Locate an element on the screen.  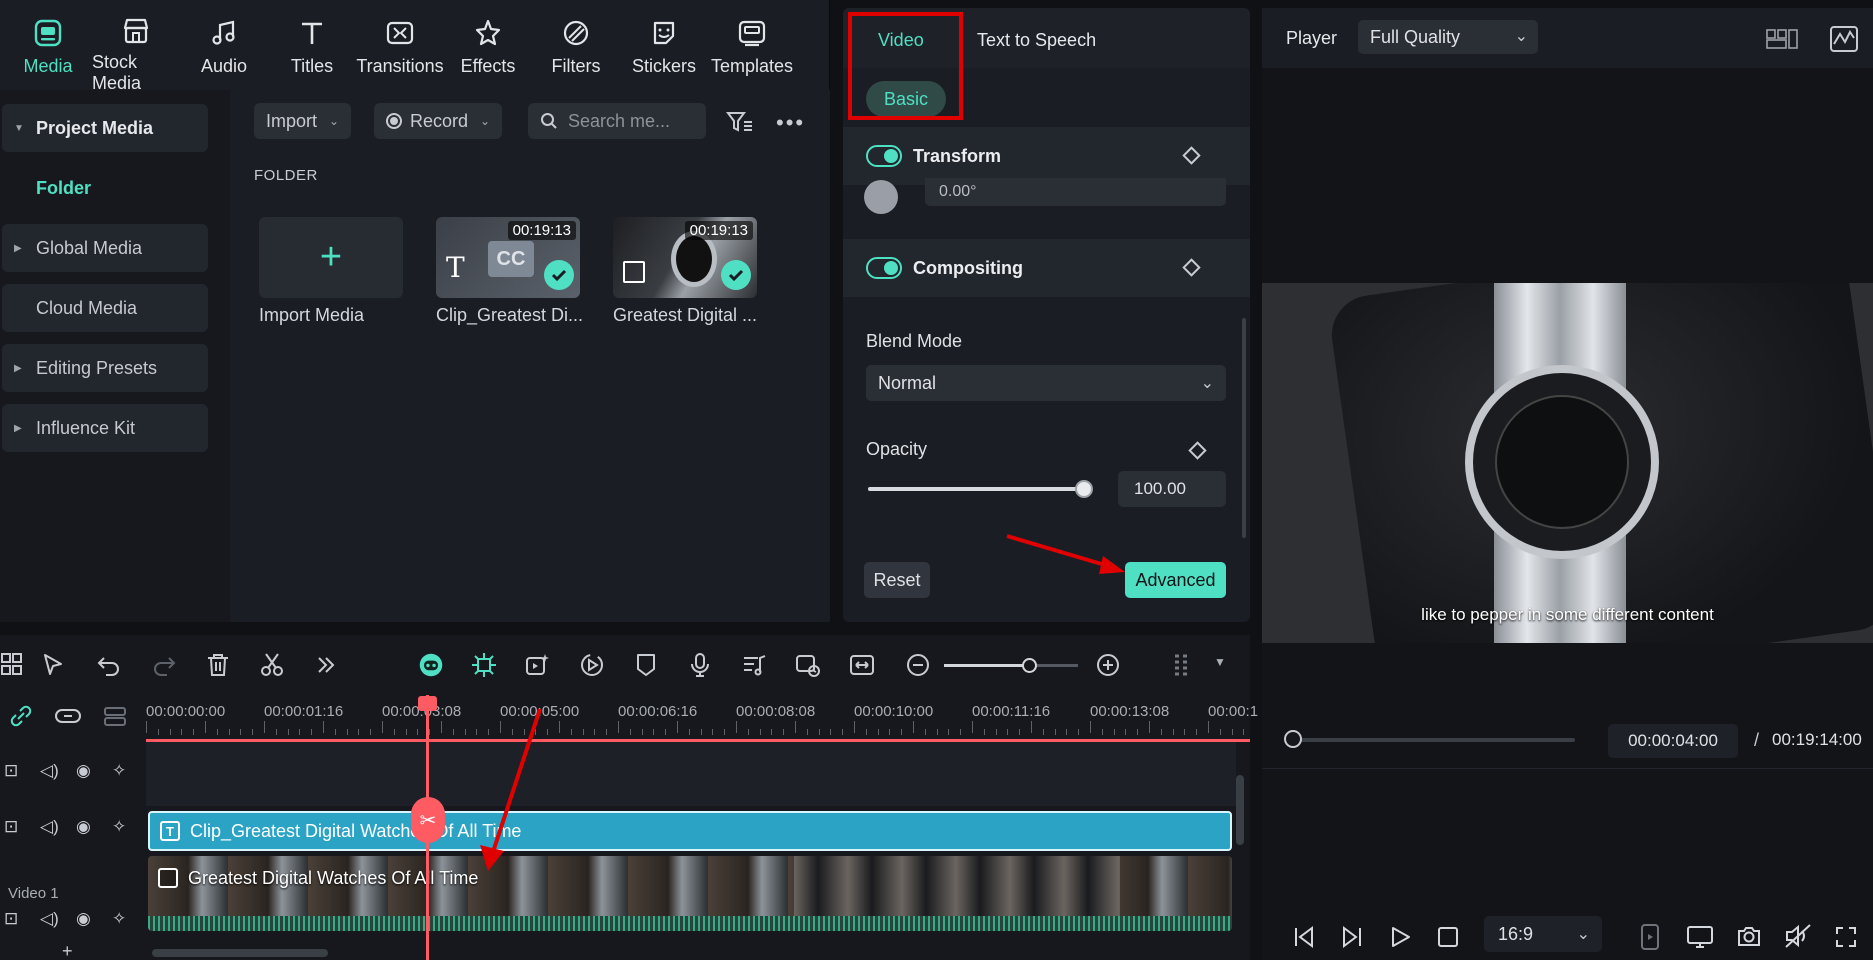
opacity-slider-thumb is located at coordinates (1084, 489).